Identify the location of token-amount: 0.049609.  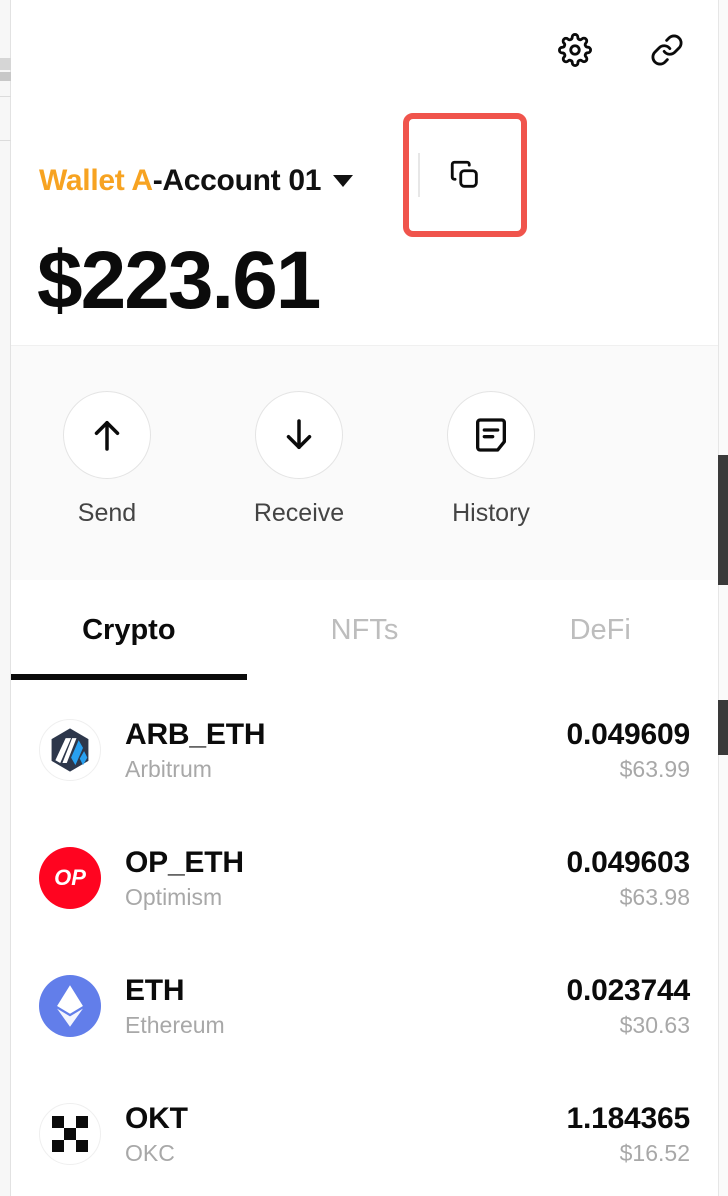
(628, 734).